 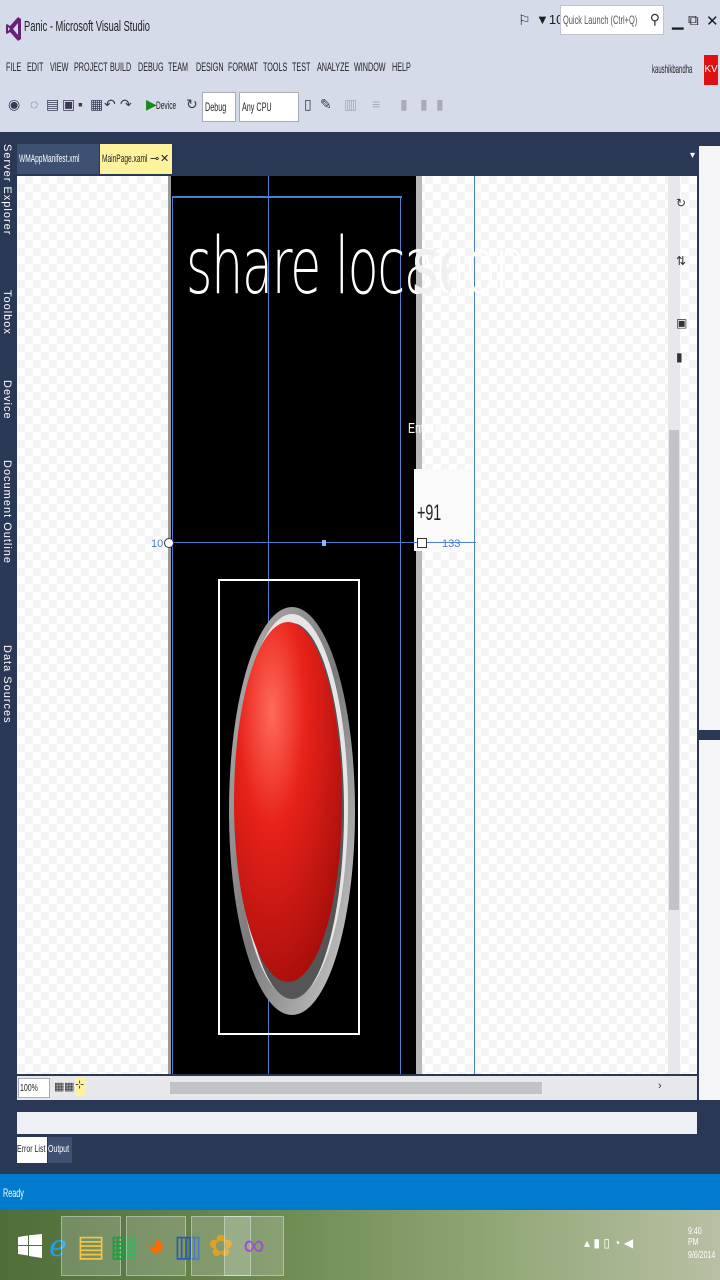 What do you see at coordinates (292, 811) in the screenshot?
I see `panic-button` at bounding box center [292, 811].